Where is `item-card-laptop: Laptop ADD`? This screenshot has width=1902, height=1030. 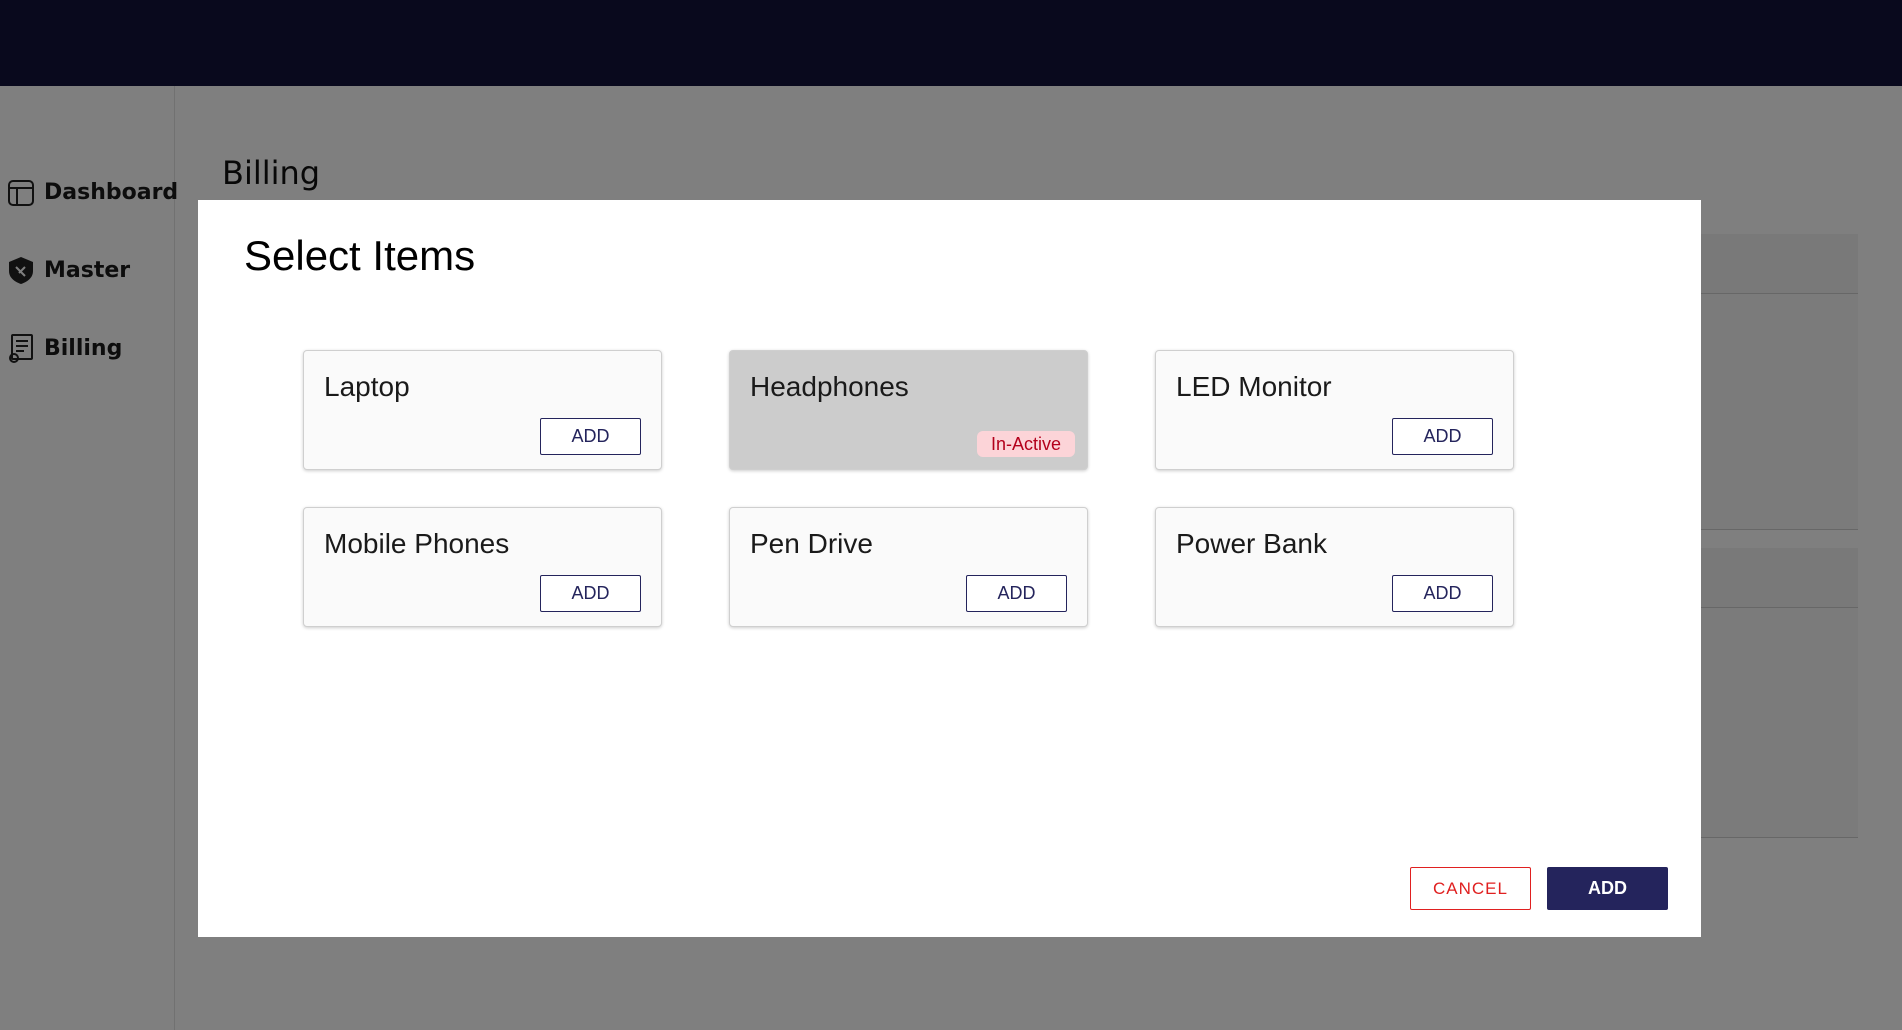 item-card-laptop: Laptop ADD is located at coordinates (482, 410).